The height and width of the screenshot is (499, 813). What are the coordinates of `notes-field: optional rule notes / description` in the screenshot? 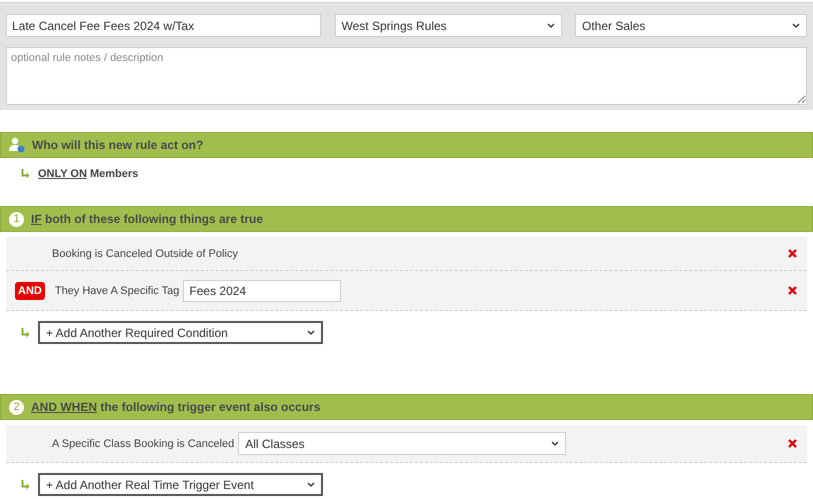 It's located at (406, 76).